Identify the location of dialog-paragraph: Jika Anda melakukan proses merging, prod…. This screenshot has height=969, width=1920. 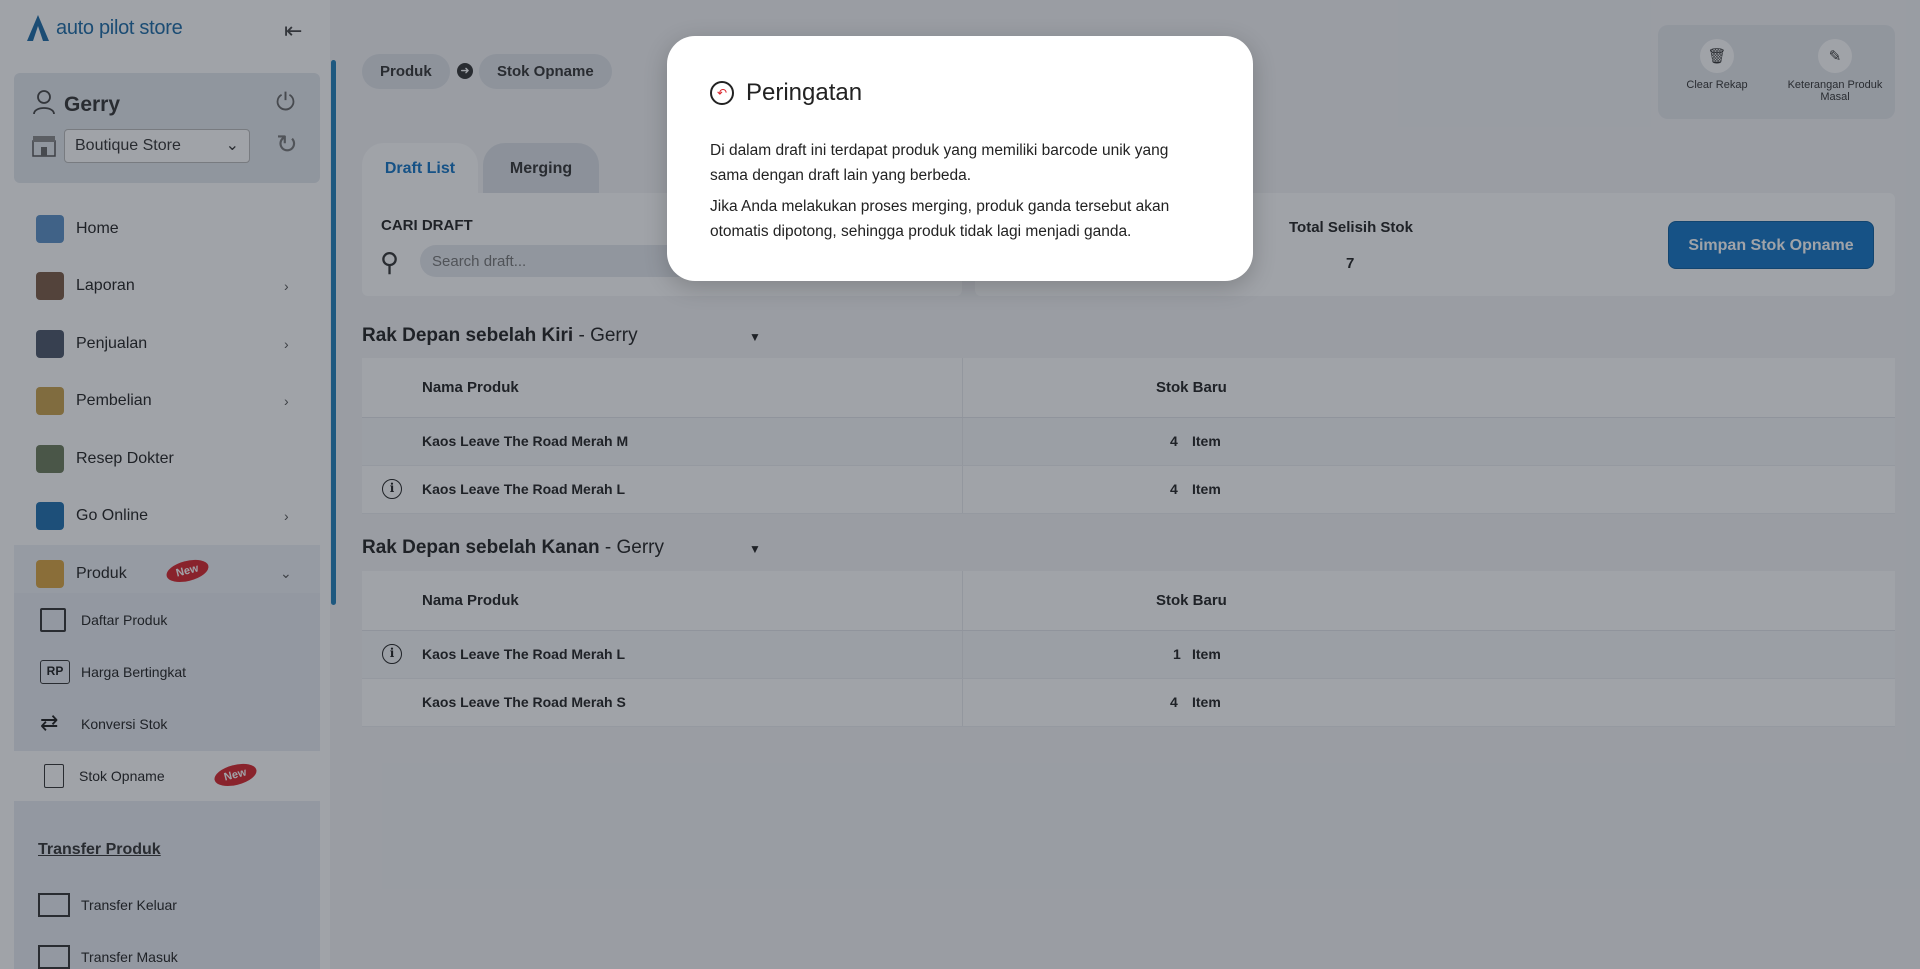
(940, 219).